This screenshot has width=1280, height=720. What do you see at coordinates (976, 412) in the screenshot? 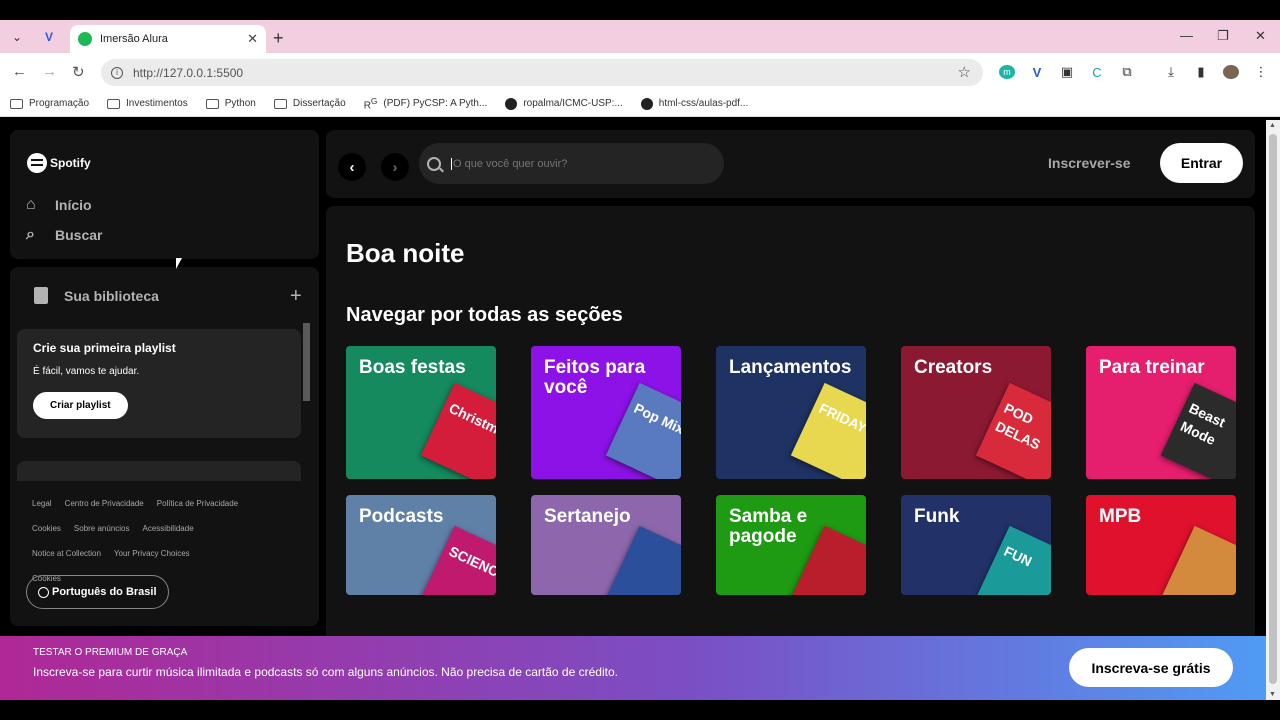
I see `genre-card: POD DELAS Creators` at bounding box center [976, 412].